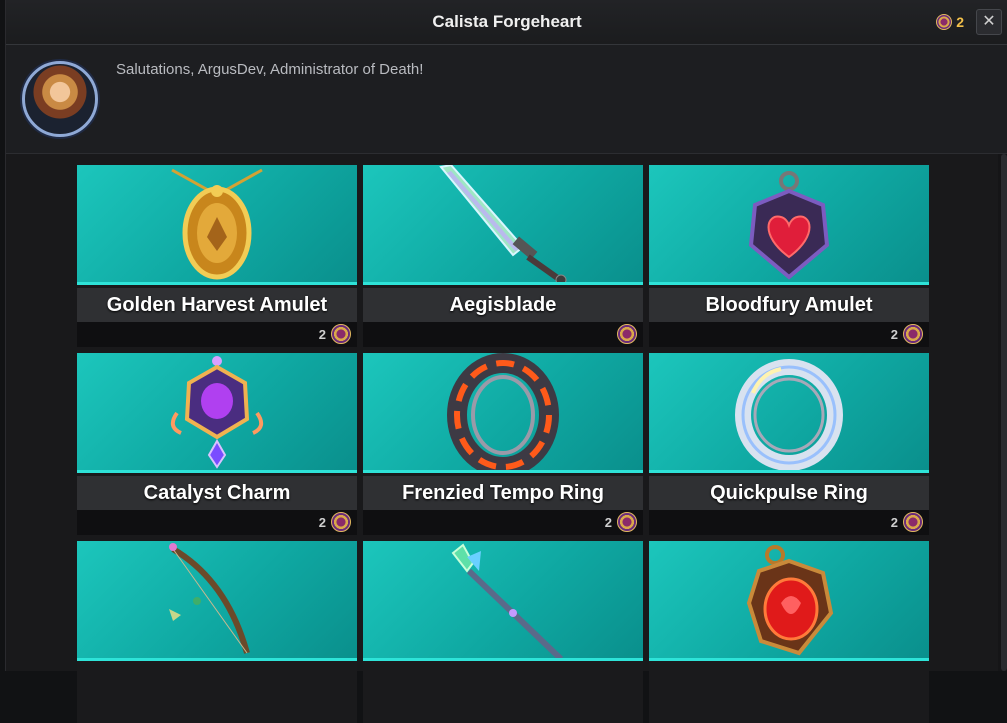  Describe the element at coordinates (960, 22) in the screenshot. I see `currency-value: 2` at that location.